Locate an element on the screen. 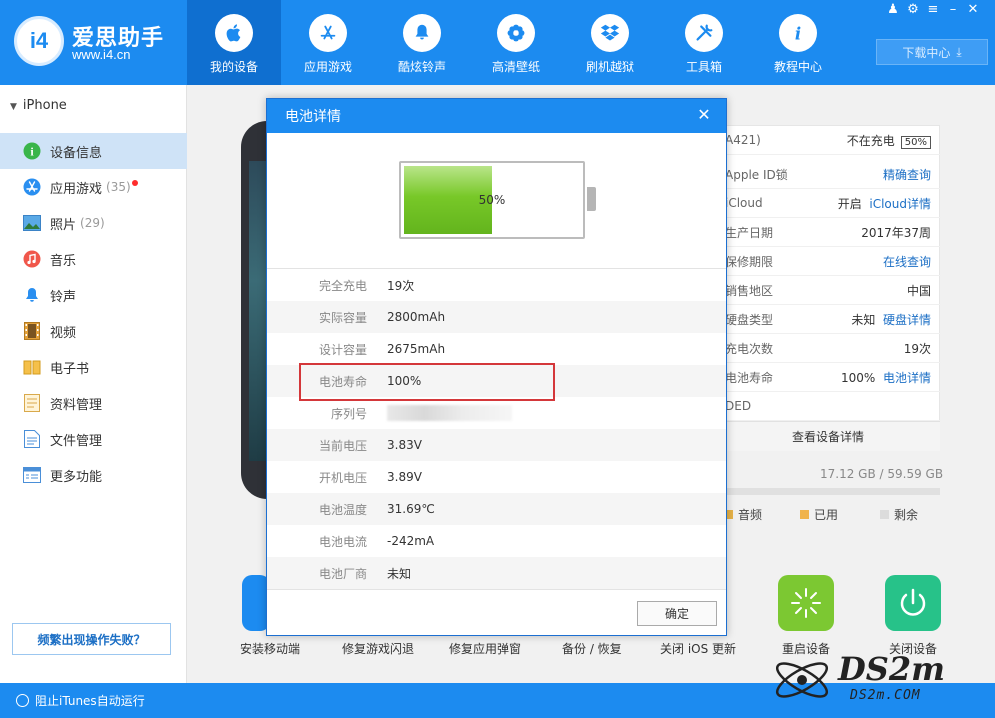  legend-free: 剩余 is located at coordinates (899, 514).